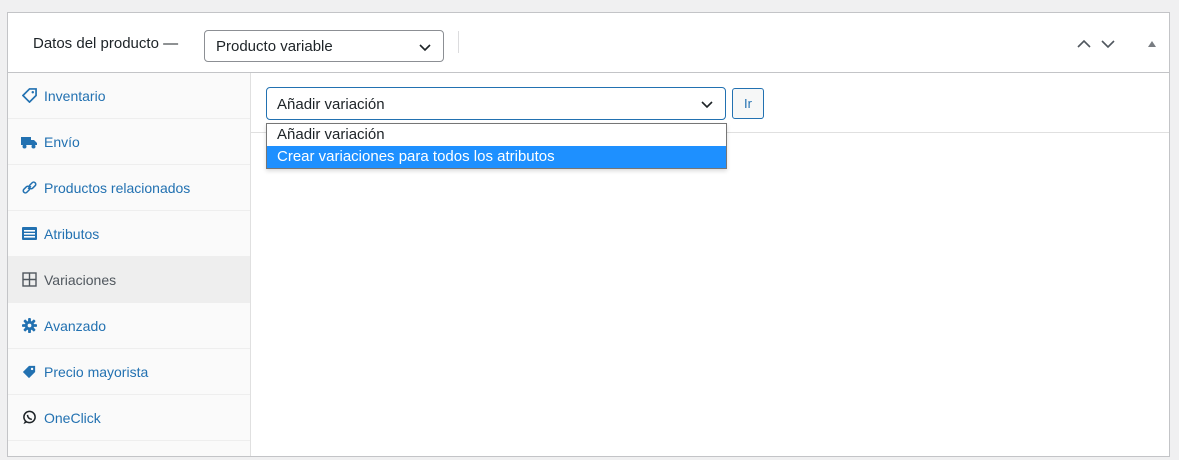 The width and height of the screenshot is (1179, 460). Describe the element at coordinates (29, 326) in the screenshot. I see `gear-icon` at that location.